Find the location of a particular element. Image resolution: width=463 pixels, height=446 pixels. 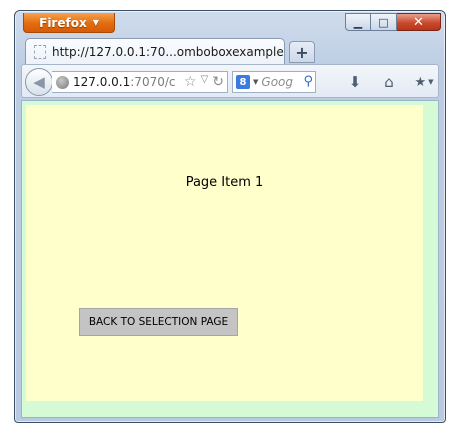

url-host: 127.0.0.1 is located at coordinates (102, 82).